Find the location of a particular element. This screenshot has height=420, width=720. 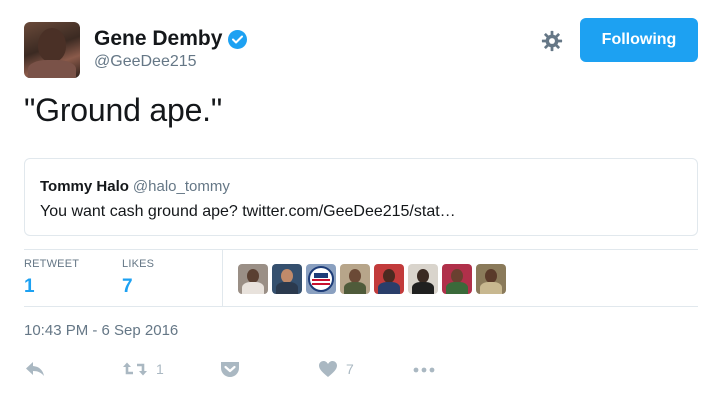

gear-icon is located at coordinates (552, 41).